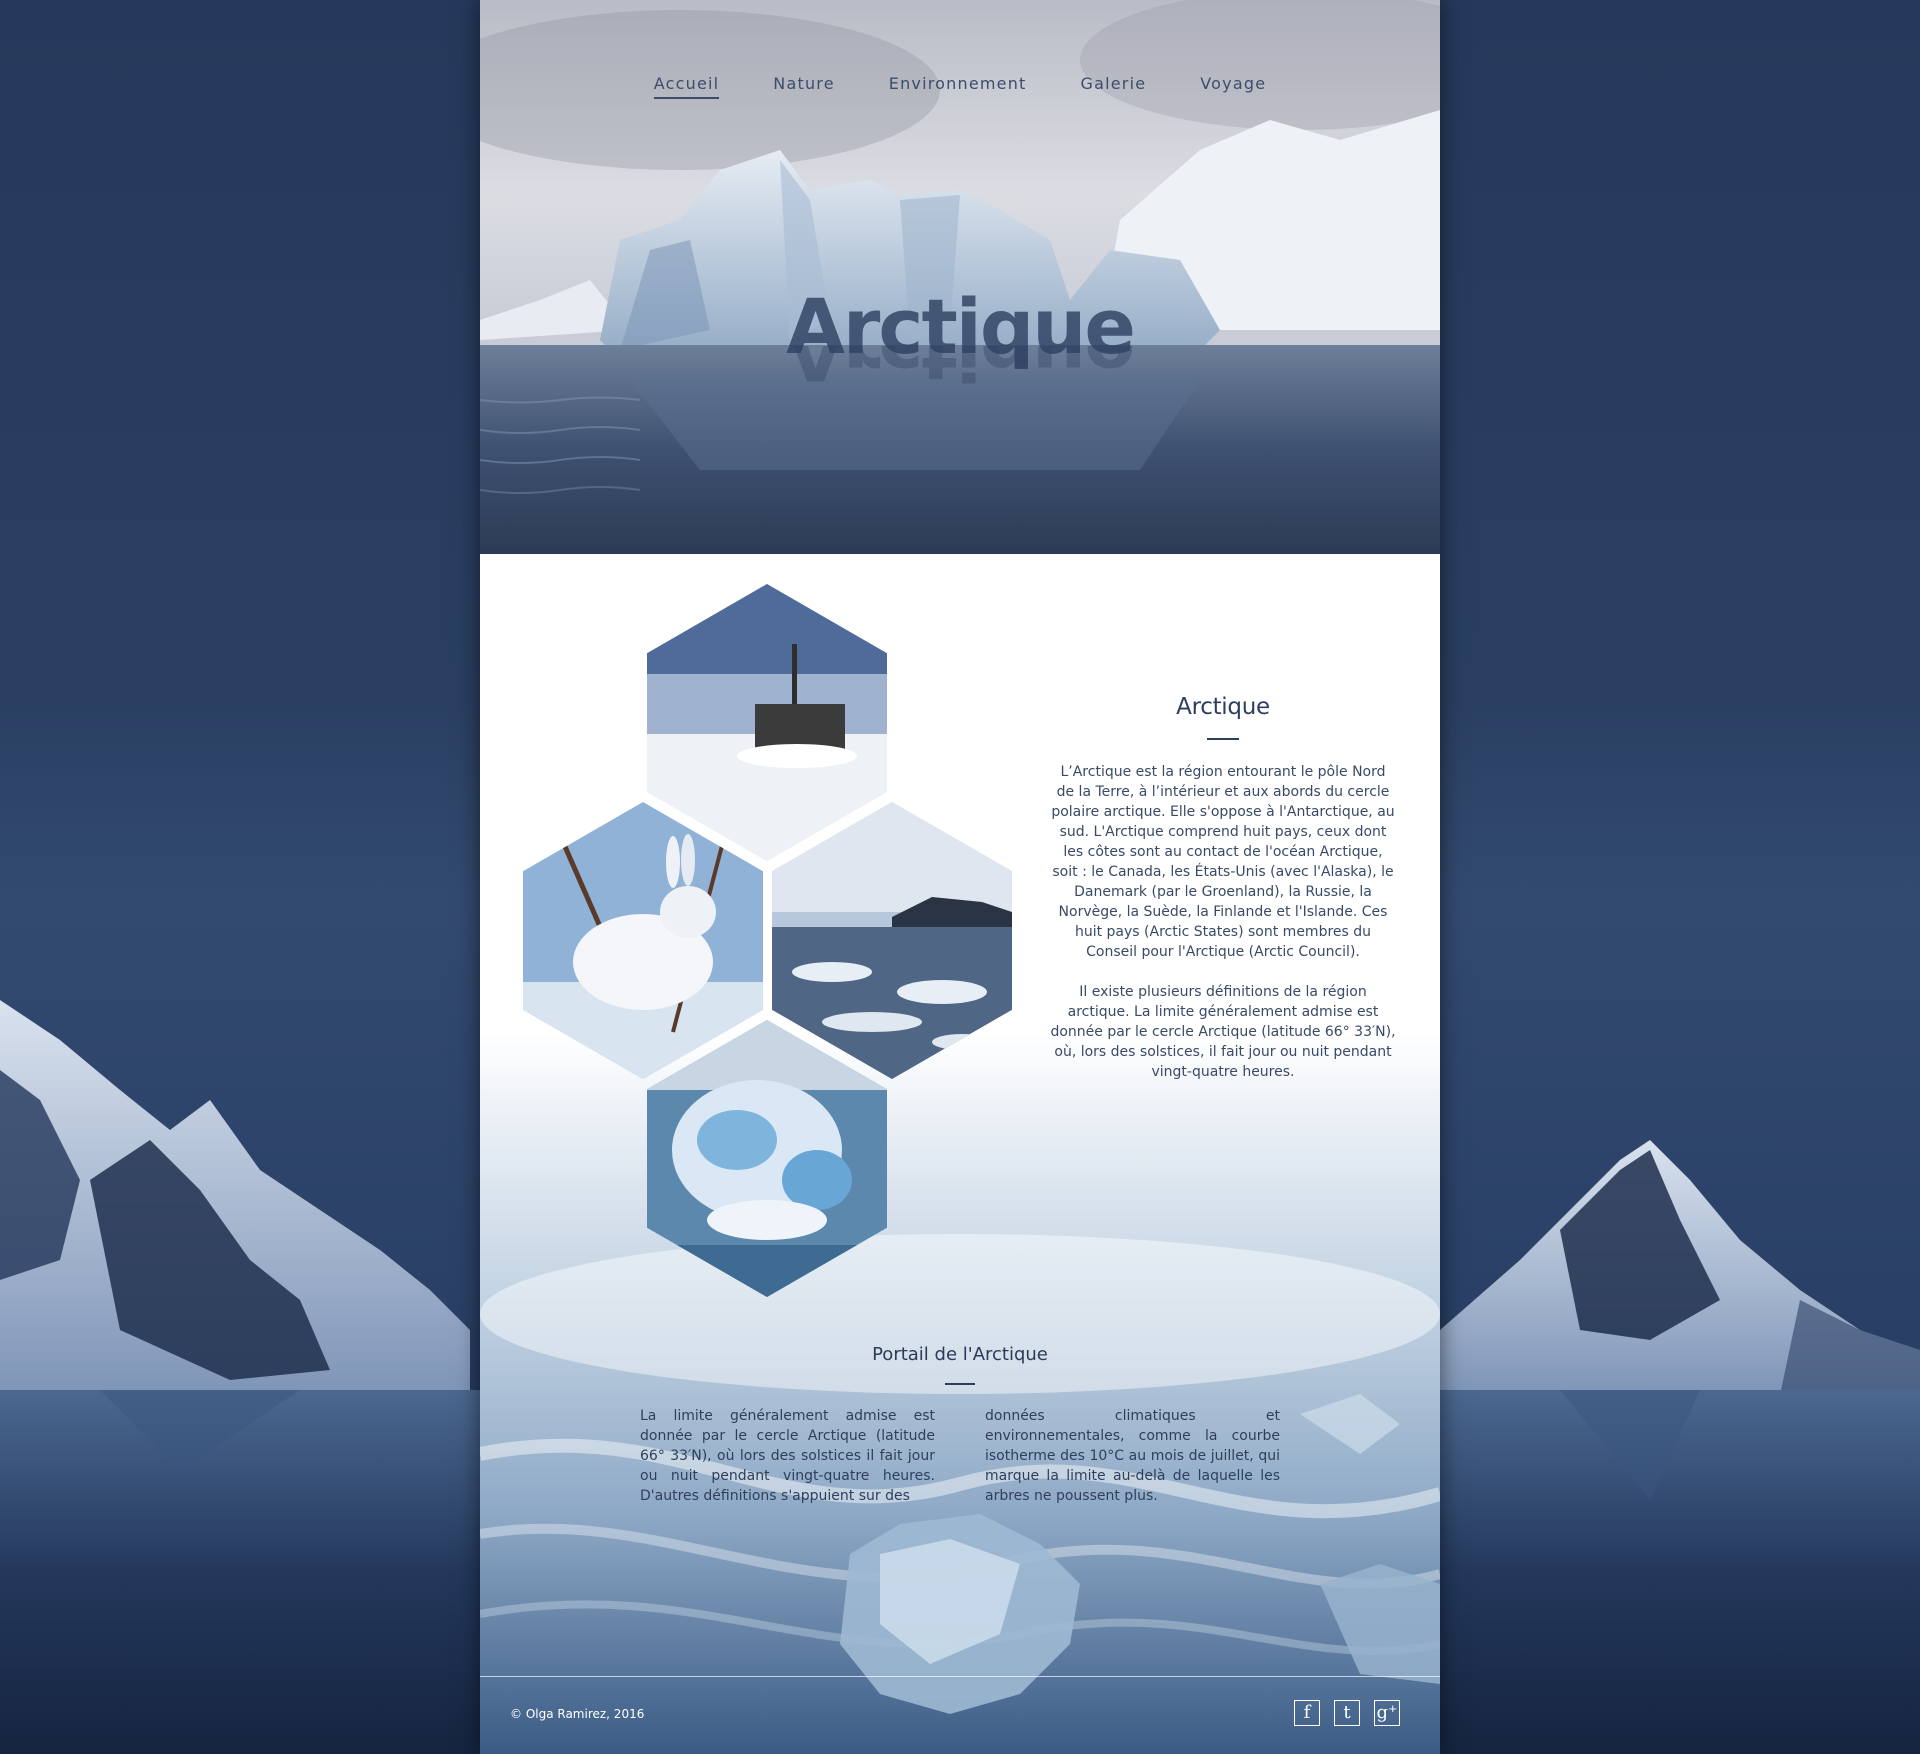 This screenshot has height=1754, width=1920. I want to click on social-links: f t g⁺, so click(1347, 1713).